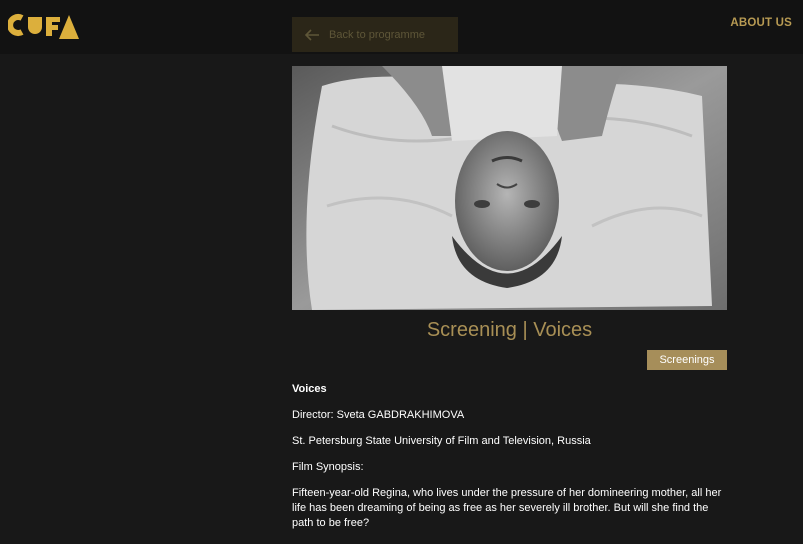 This screenshot has width=803, height=544. Describe the element at coordinates (378, 415) in the screenshot. I see `director-line: Director: Sveta GABDRAKHIMOVA` at that location.